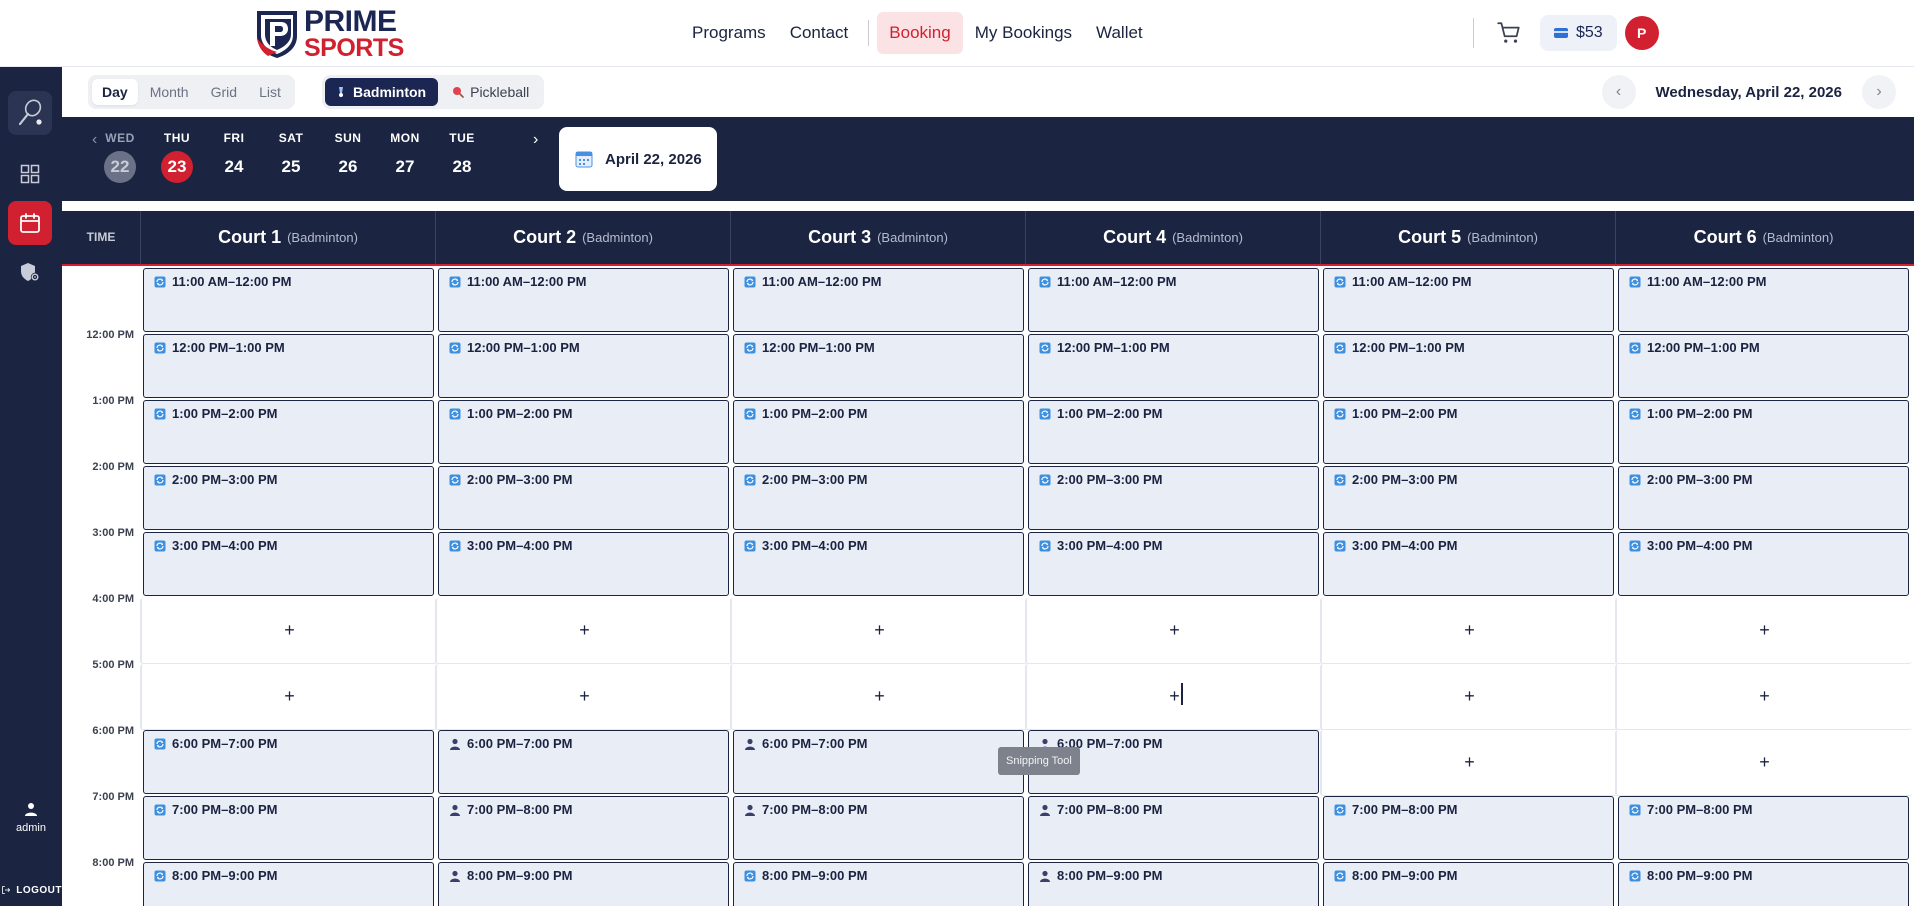 This screenshot has height=906, width=1914. I want to click on logout-button: LOGOUT, so click(31, 890).